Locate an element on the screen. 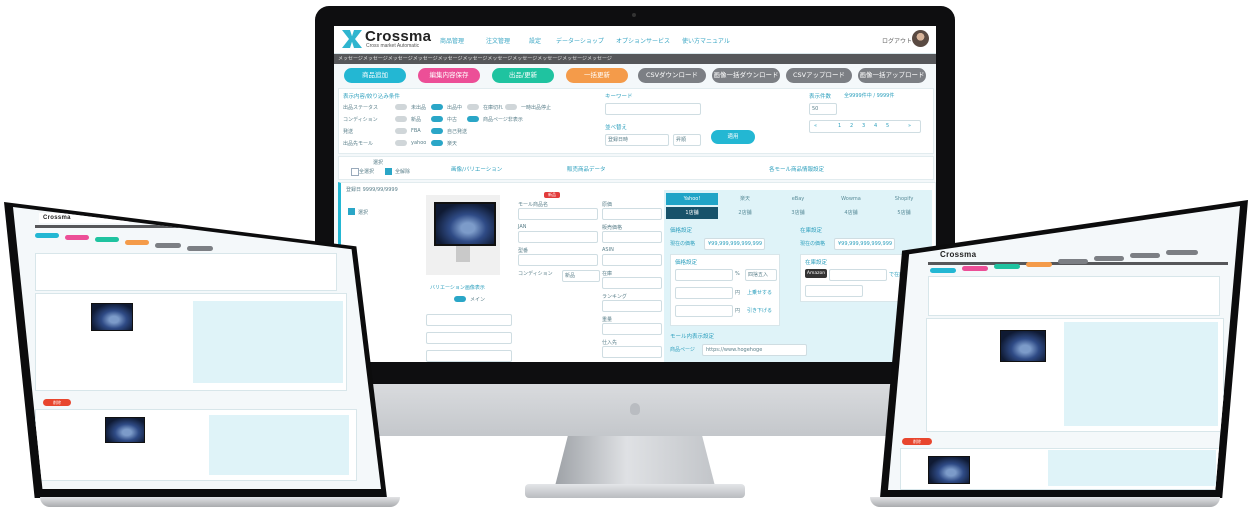 The height and width of the screenshot is (513, 1250). avatar is located at coordinates (920, 38).